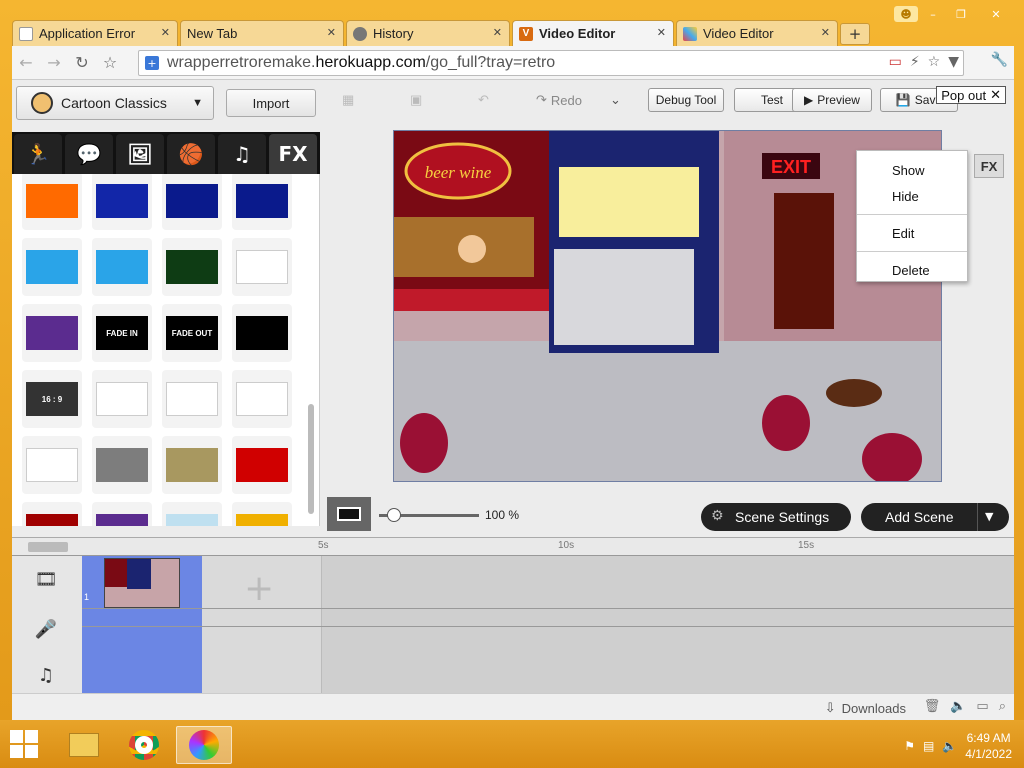 The height and width of the screenshot is (768, 1024). I want to click on asset-mountains, so click(122, 465).